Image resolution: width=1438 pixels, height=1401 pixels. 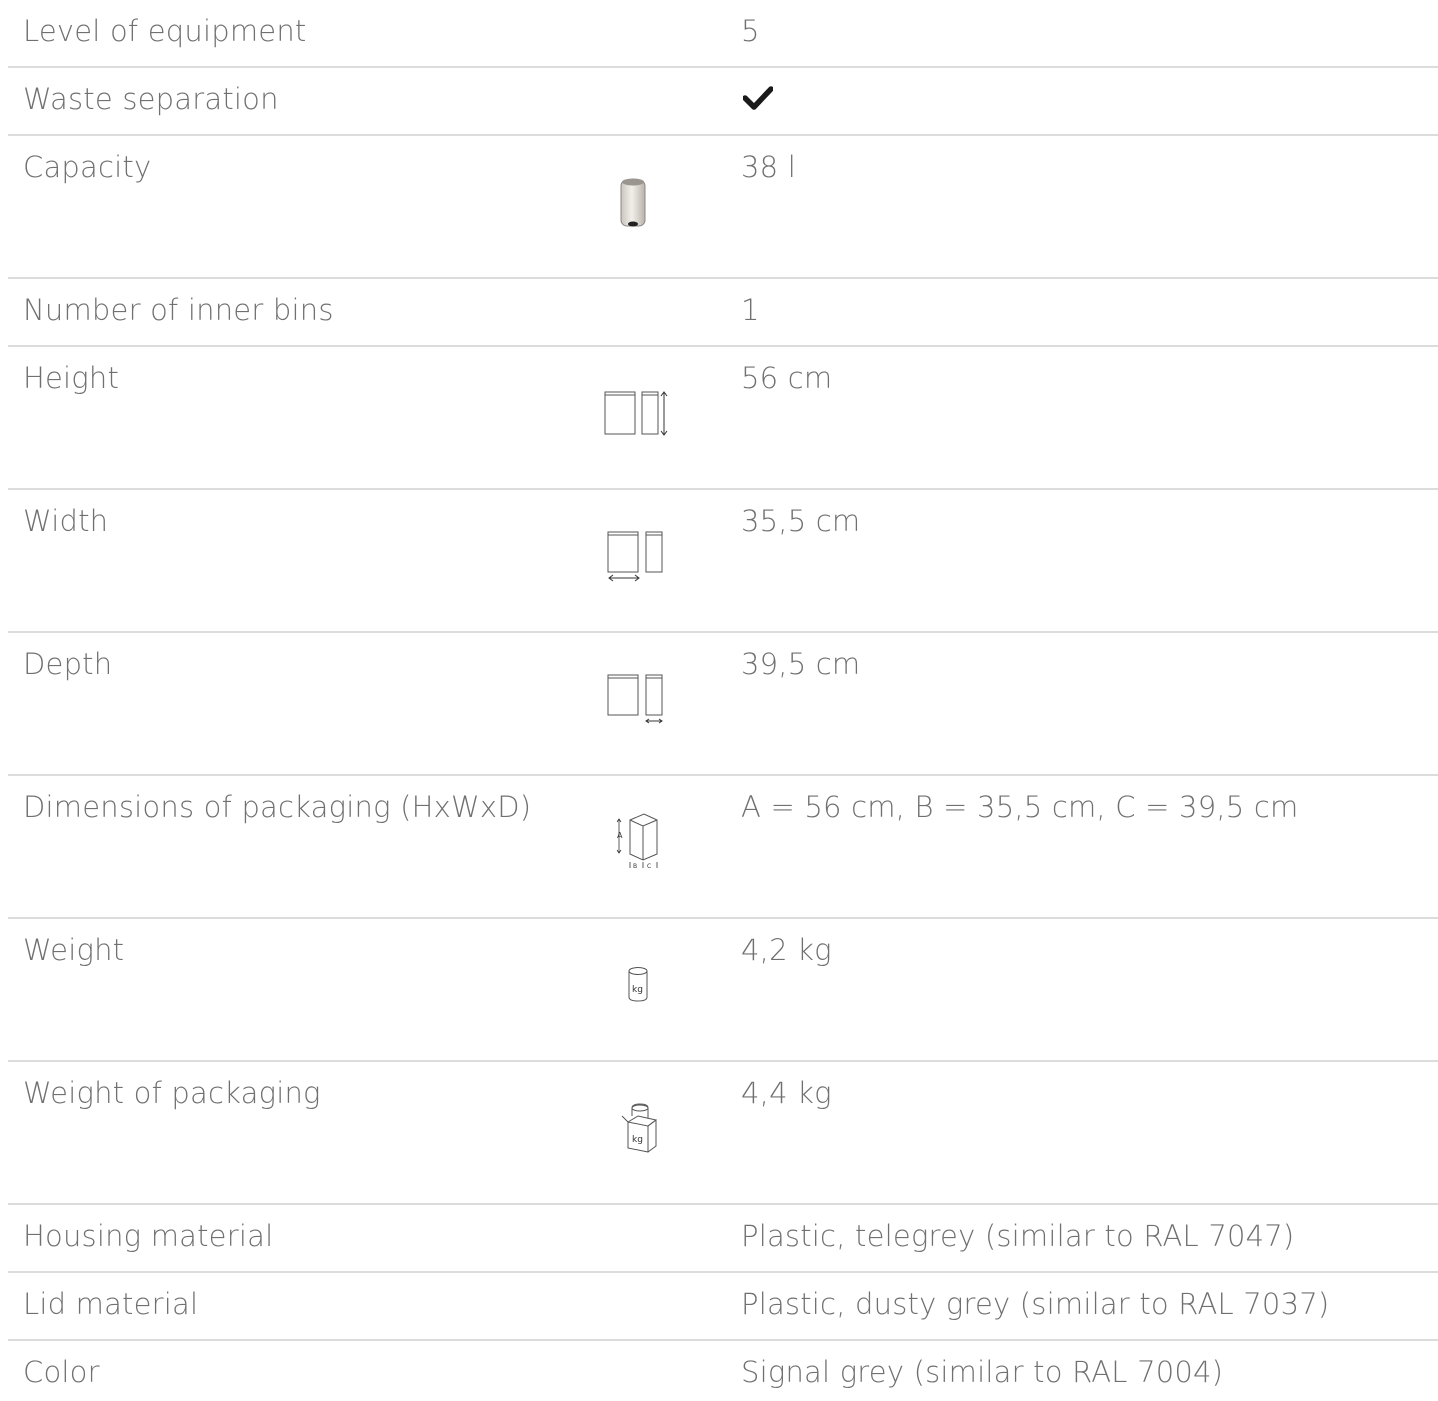 What do you see at coordinates (639, 1127) in the screenshot?
I see `package-weight-icon: kg` at bounding box center [639, 1127].